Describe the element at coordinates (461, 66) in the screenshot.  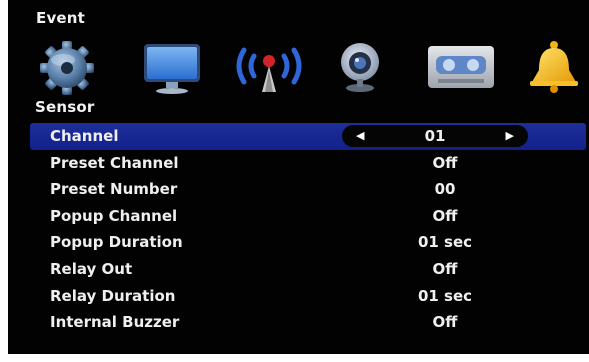
I see `recorder-icon` at that location.